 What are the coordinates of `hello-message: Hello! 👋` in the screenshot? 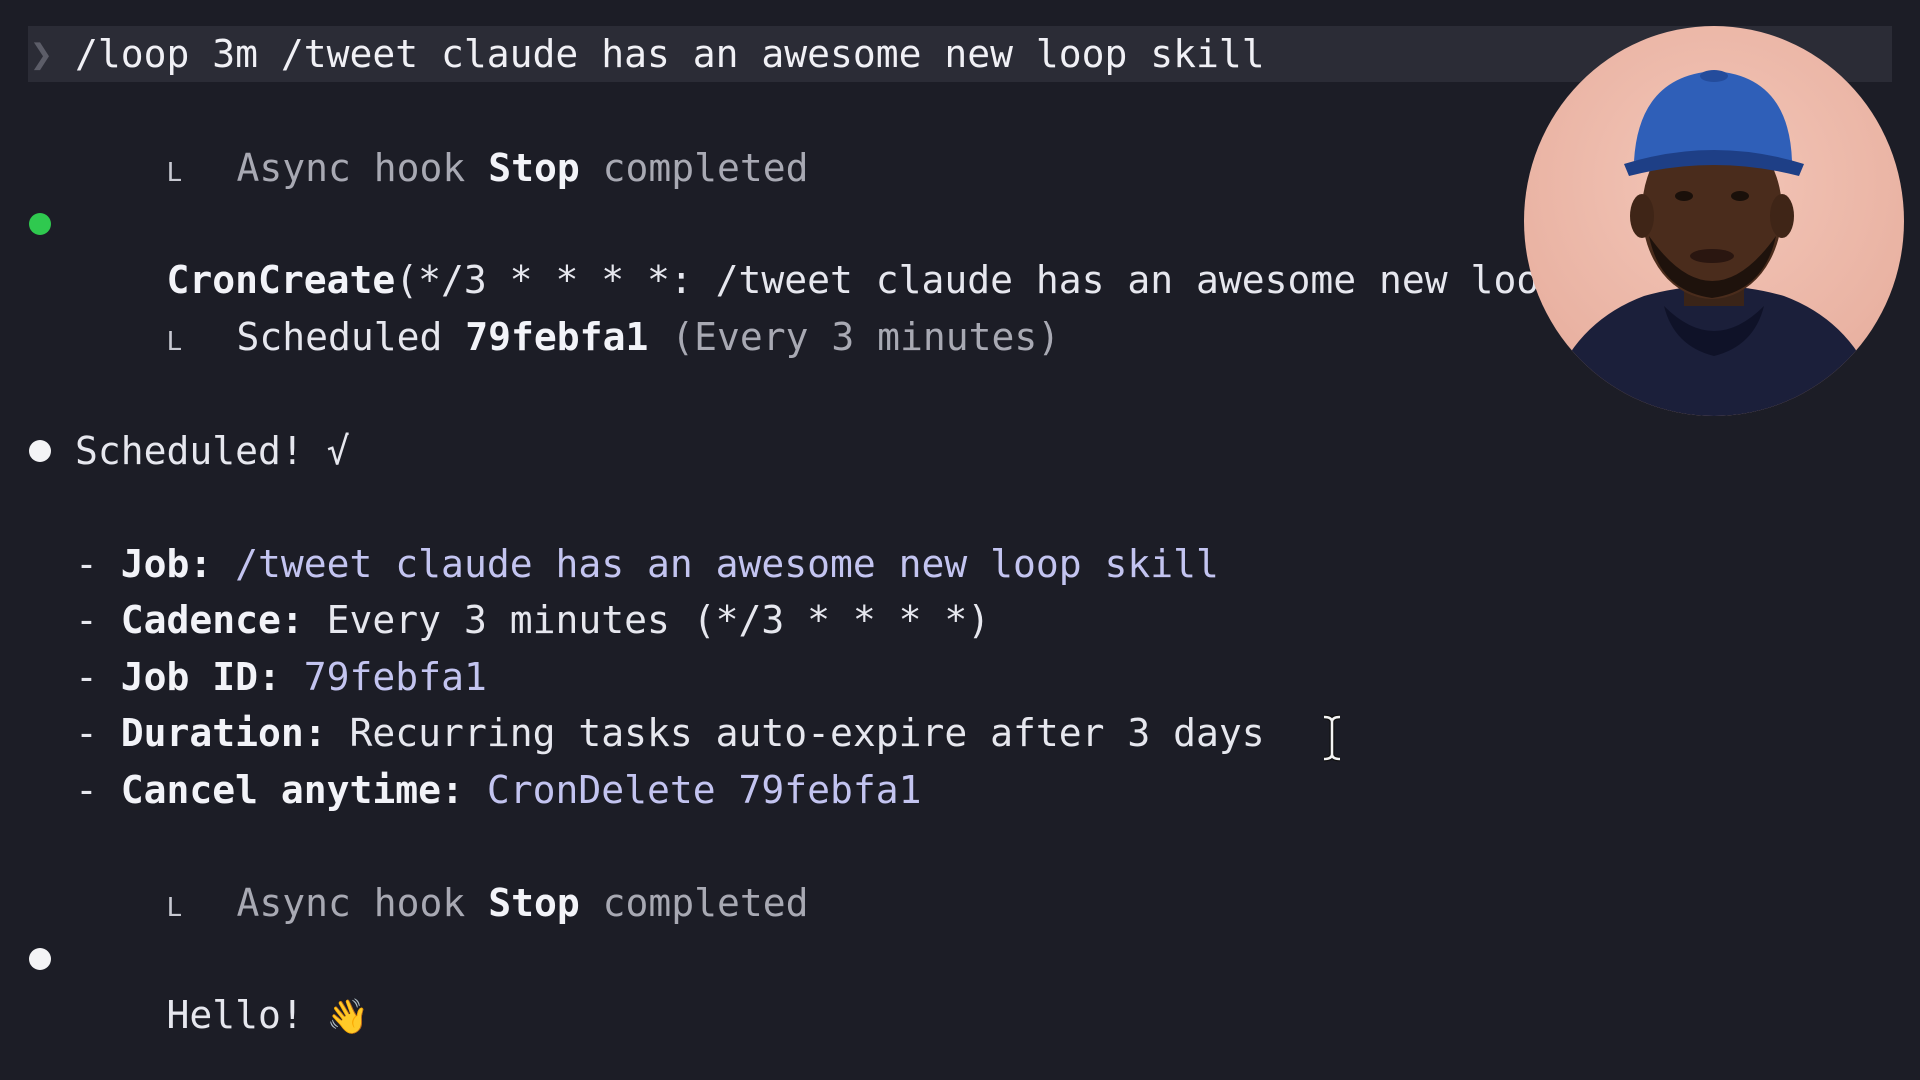 It's located at (222, 984).